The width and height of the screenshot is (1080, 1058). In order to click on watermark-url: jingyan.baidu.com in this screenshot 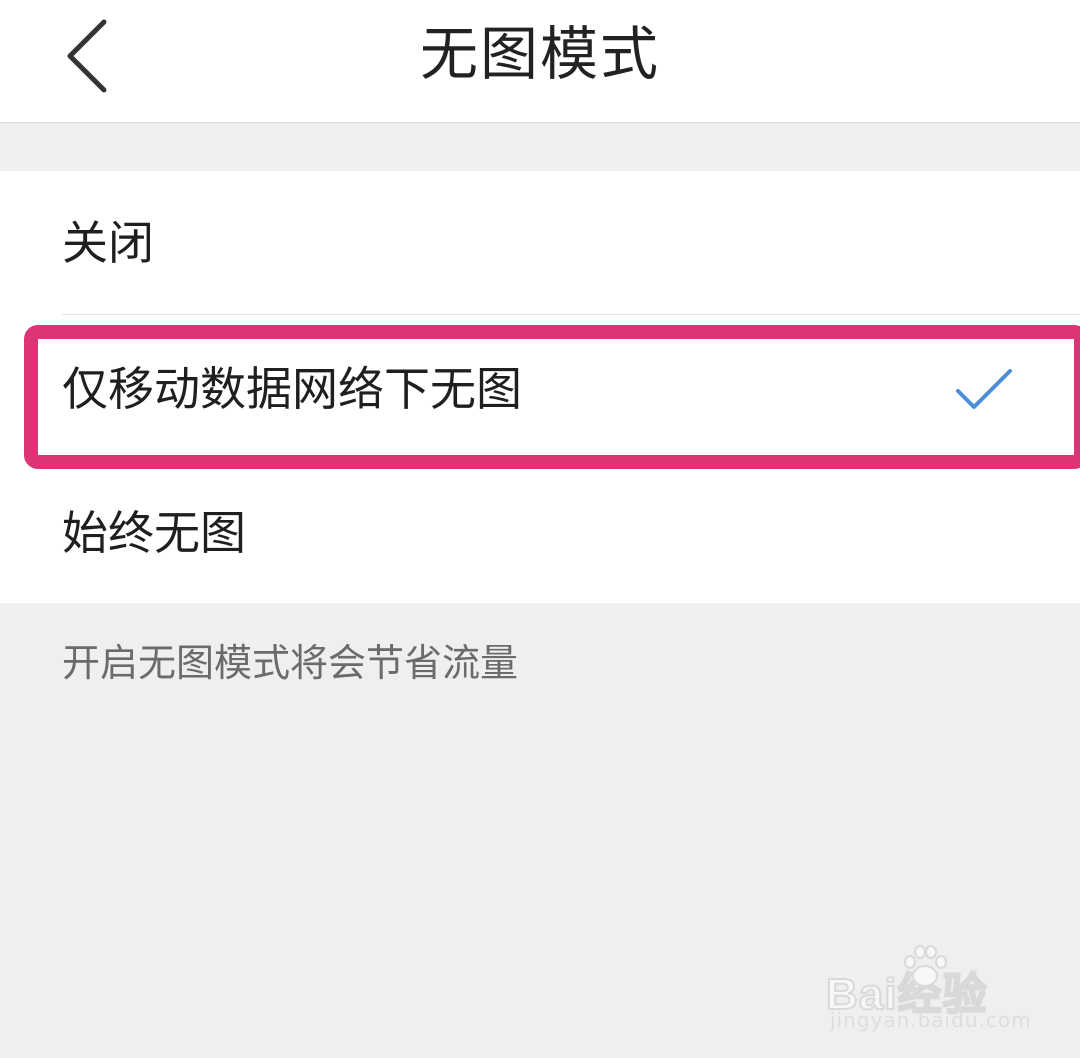, I will do `click(931, 1020)`.